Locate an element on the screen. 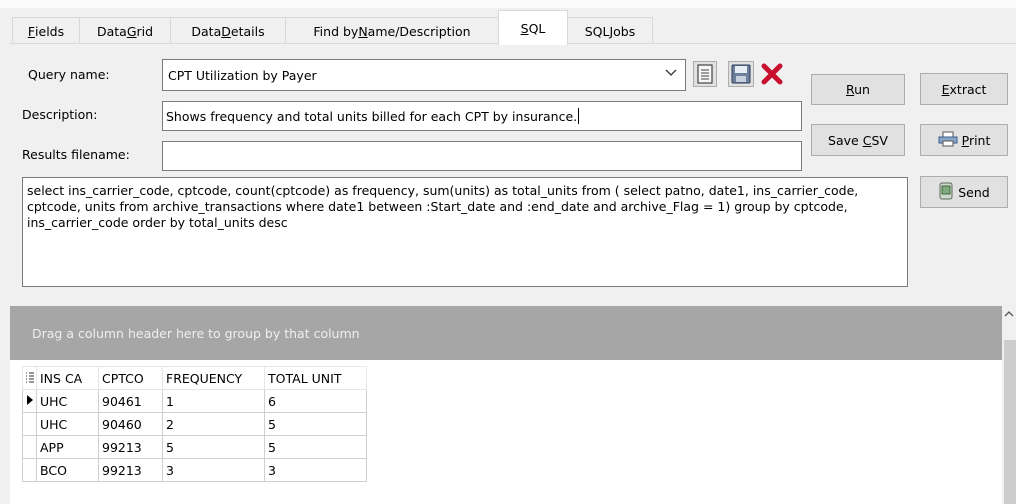 Image resolution: width=1016 pixels, height=504 pixels. table-cell: APP is located at coordinates (67, 447).